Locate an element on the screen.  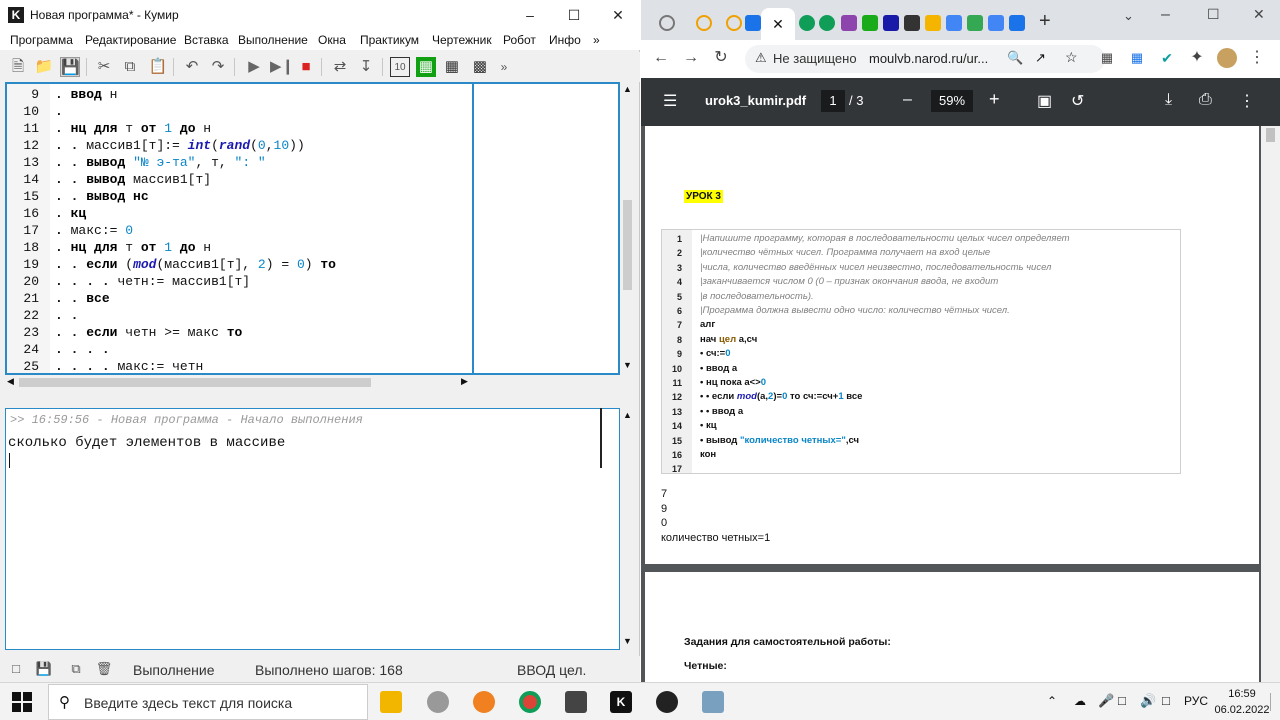
chat-tab-icon is located at coordinates (753, 23).